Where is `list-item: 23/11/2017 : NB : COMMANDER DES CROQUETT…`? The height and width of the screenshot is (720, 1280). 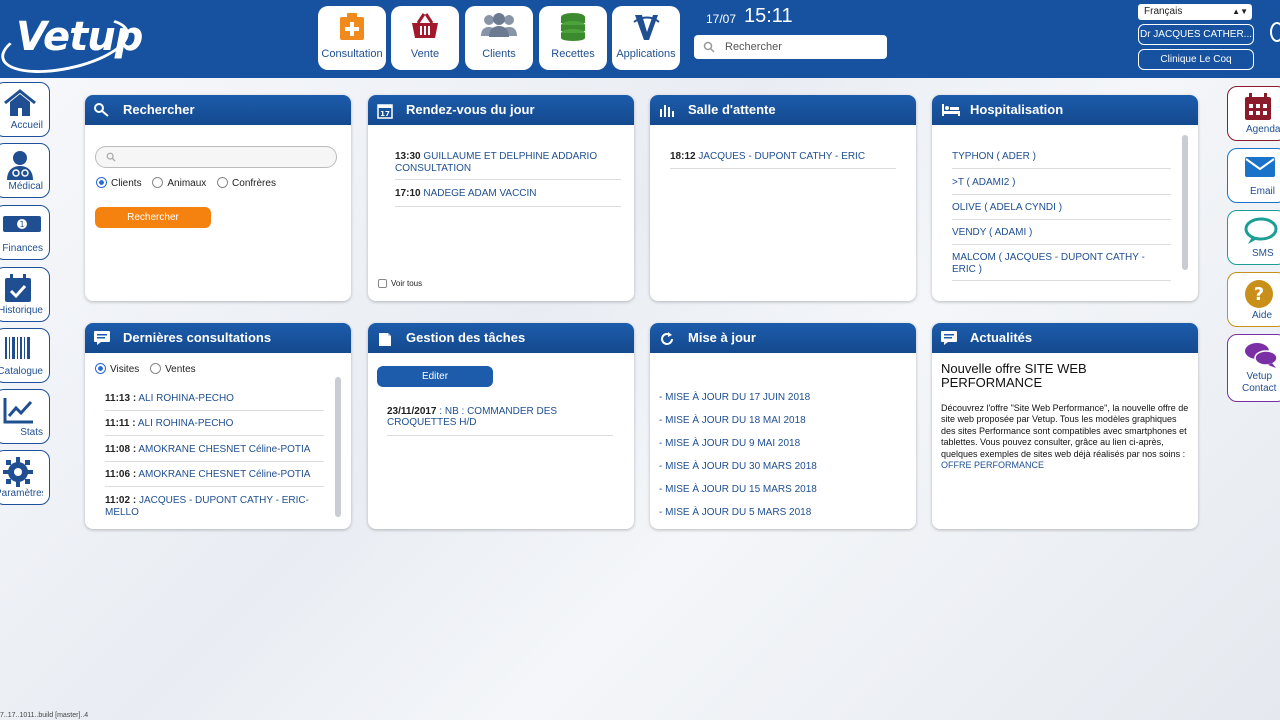 list-item: 23/11/2017 : NB : COMMANDER DES CROQUETT… is located at coordinates (500, 421).